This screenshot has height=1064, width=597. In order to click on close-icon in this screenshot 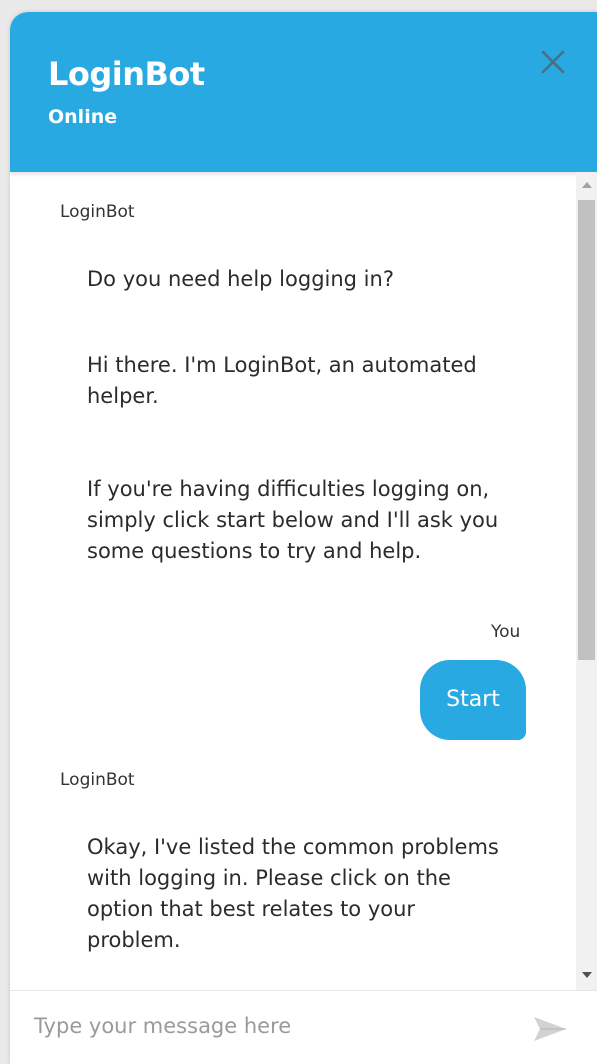, I will do `click(553, 62)`.